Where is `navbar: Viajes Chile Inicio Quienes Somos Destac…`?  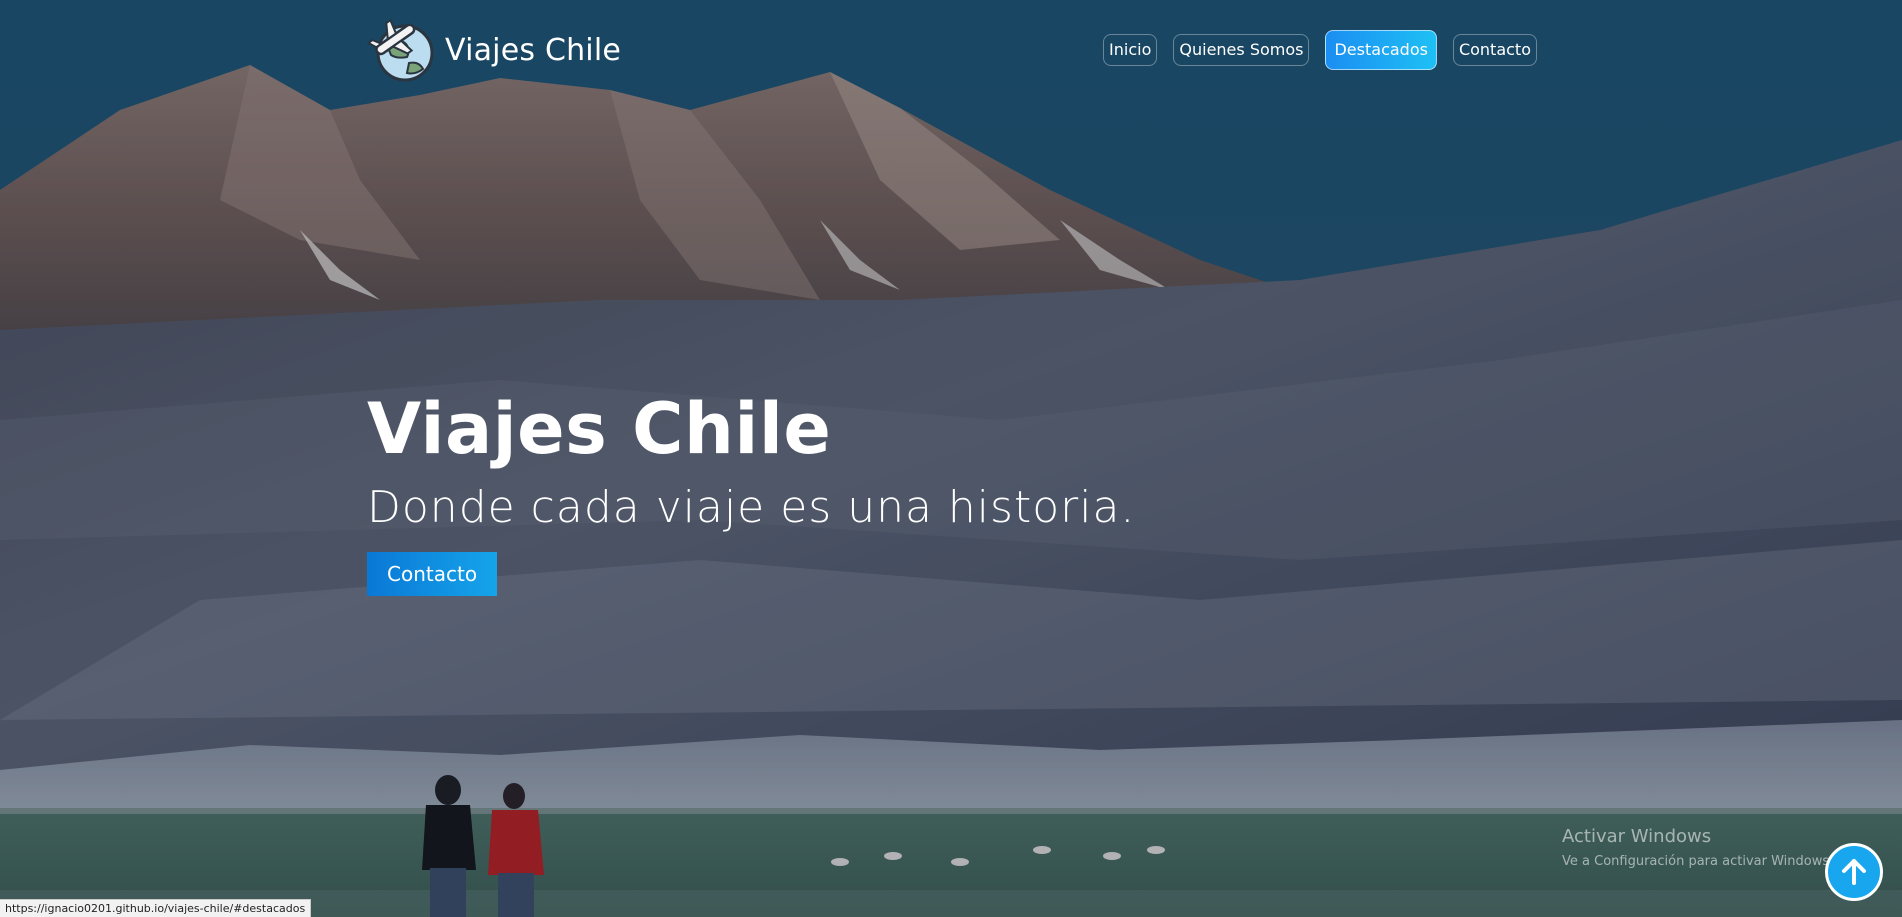
navbar: Viajes Chile Inicio Quienes Somos Destac… is located at coordinates (952, 50).